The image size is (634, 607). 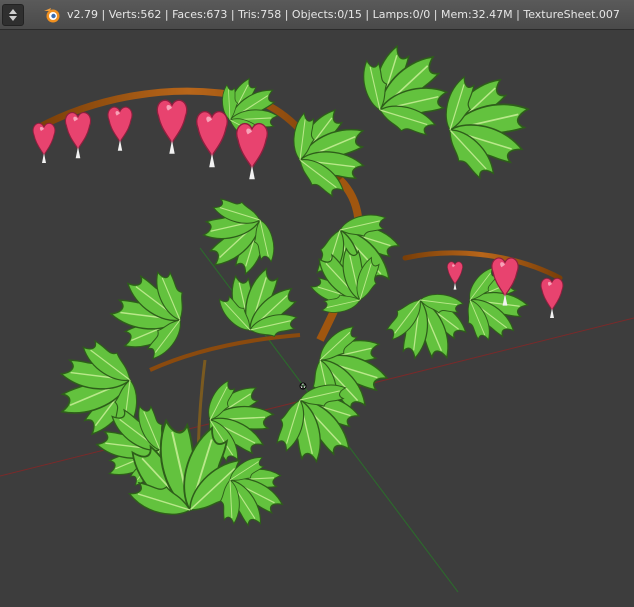 I want to click on header-menu-button, so click(x=13, y=14).